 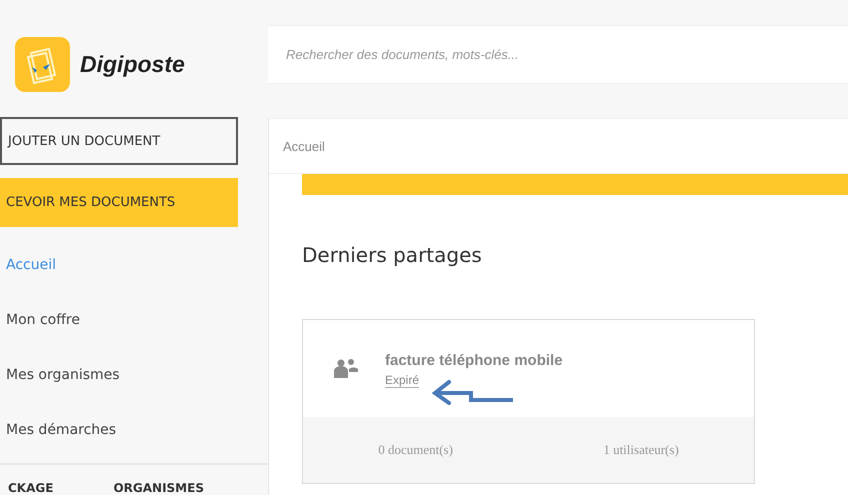 What do you see at coordinates (304, 146) in the screenshot?
I see `breadcrumb: Accueil` at bounding box center [304, 146].